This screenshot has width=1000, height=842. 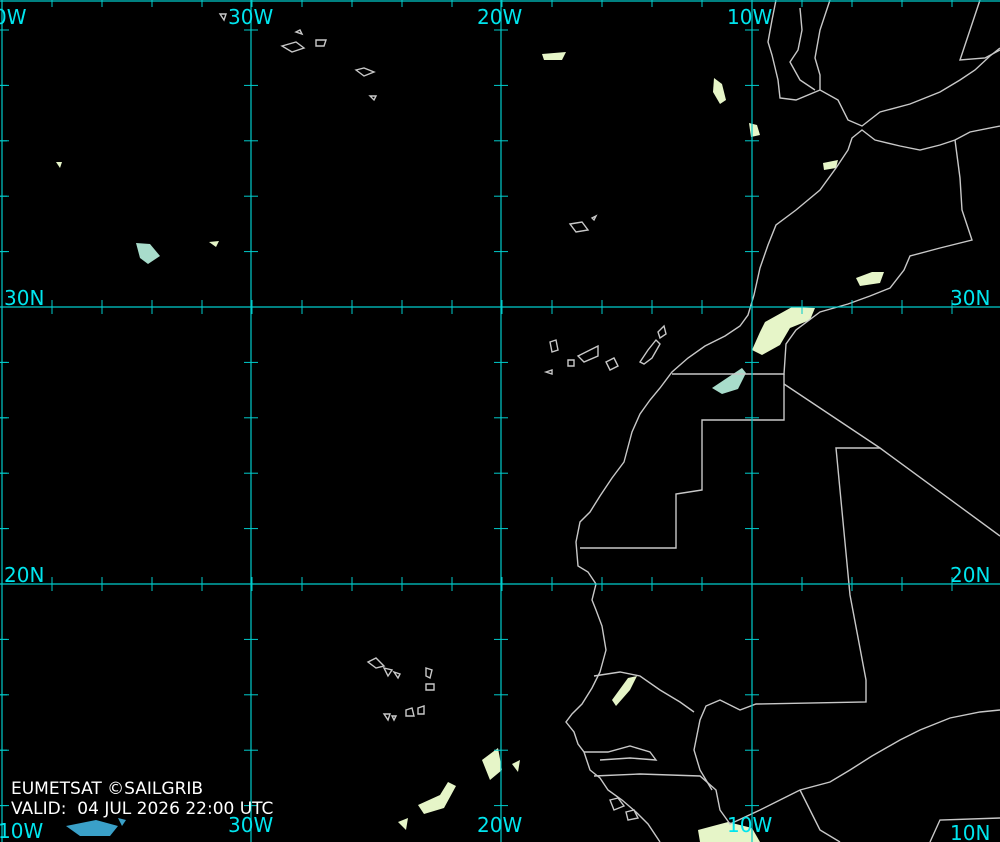 I want to click on lat-label-right: 20N, so click(x=970, y=575).